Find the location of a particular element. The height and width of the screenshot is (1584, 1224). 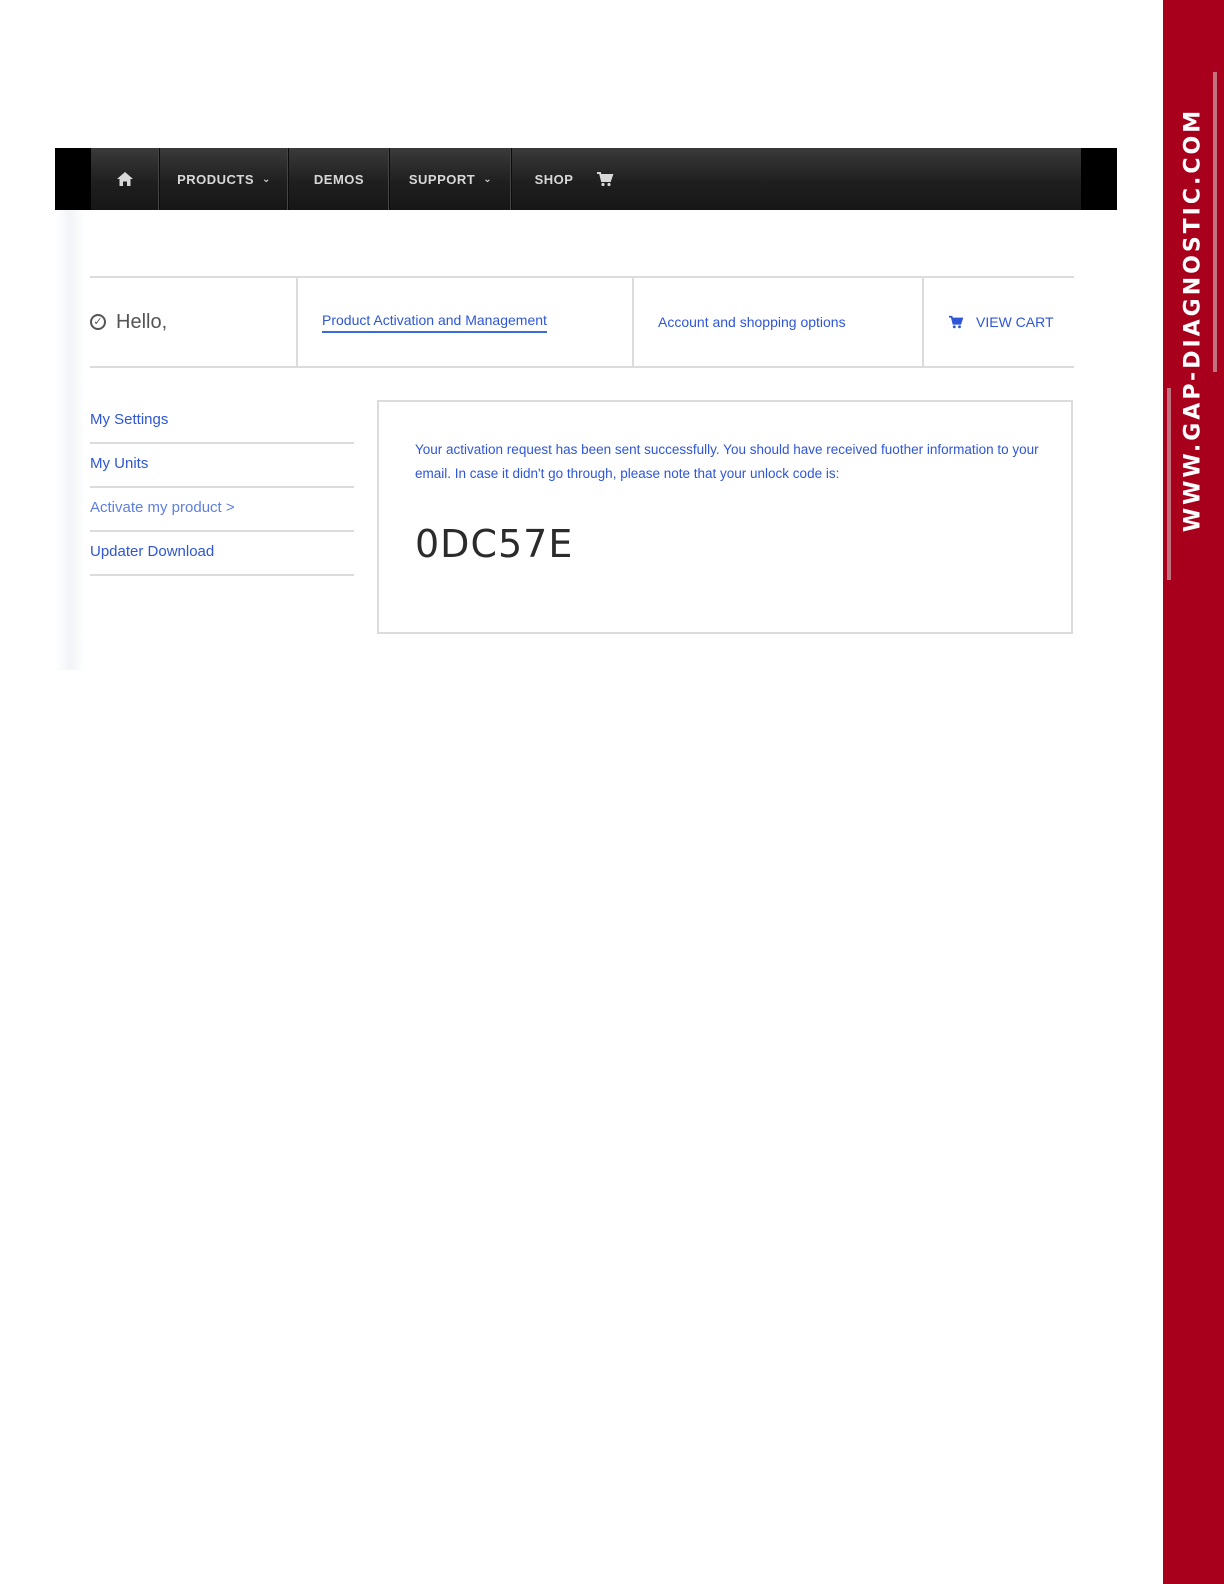

check-circle-icon: ✓ is located at coordinates (98, 322).